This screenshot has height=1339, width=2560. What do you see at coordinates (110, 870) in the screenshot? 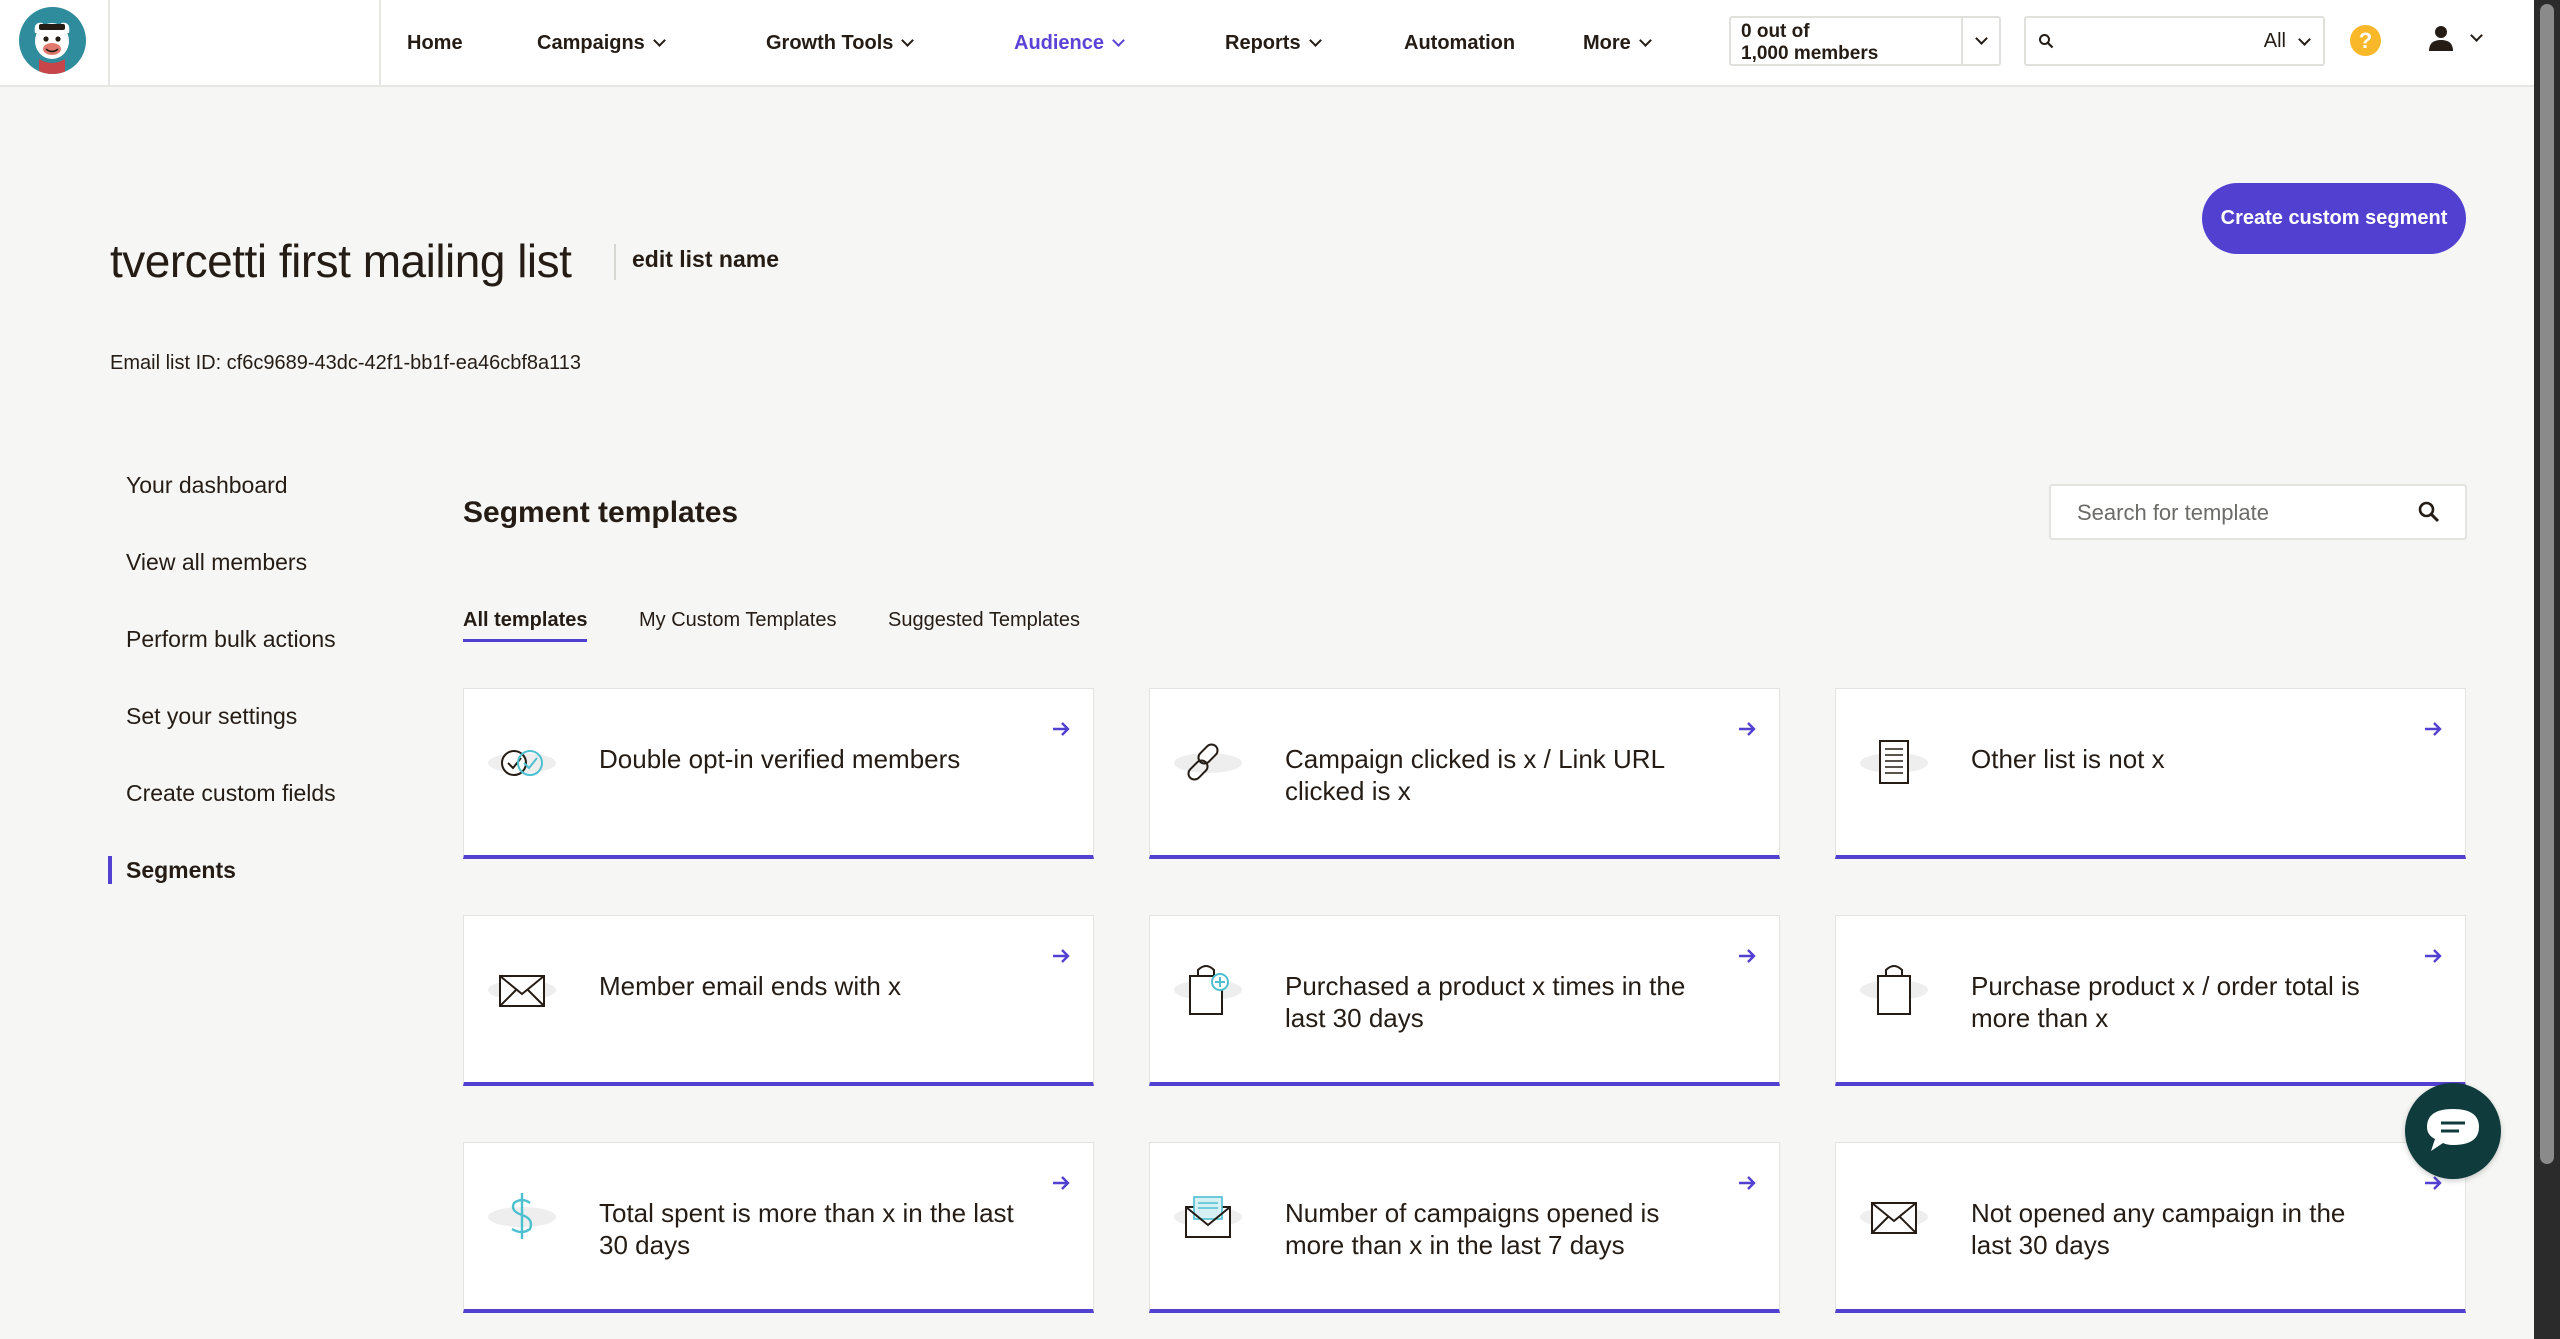
I see `sidebar-active-marker` at bounding box center [110, 870].